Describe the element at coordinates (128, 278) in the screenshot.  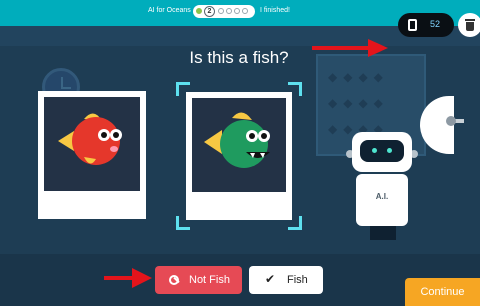
I see `annotation-arrow-not-fish` at that location.